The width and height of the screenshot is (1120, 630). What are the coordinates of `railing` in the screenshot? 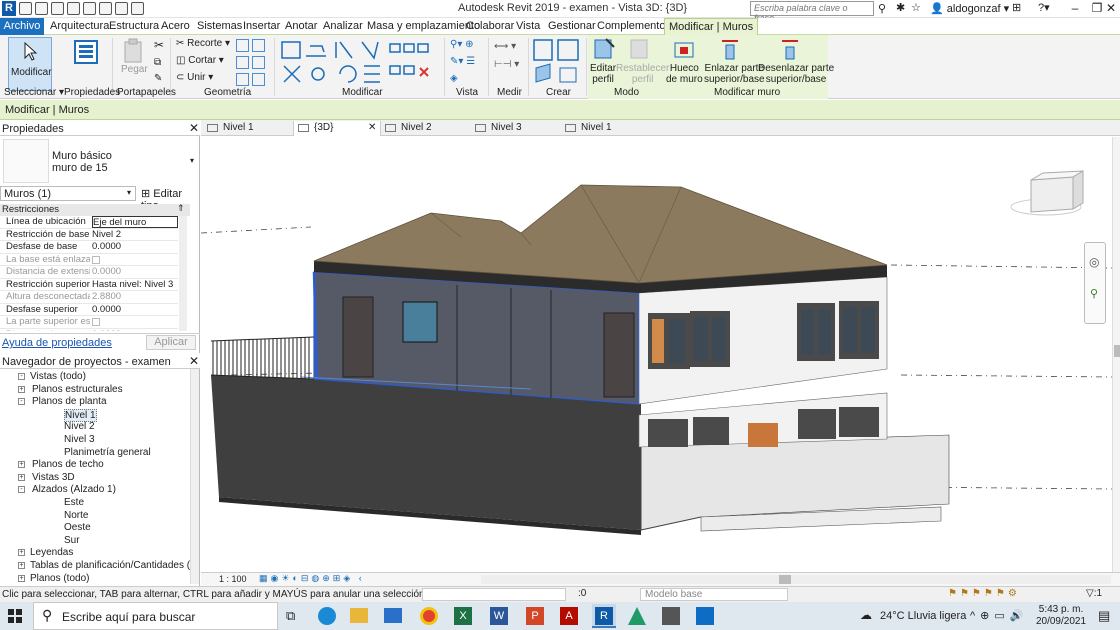 It's located at (262, 358).